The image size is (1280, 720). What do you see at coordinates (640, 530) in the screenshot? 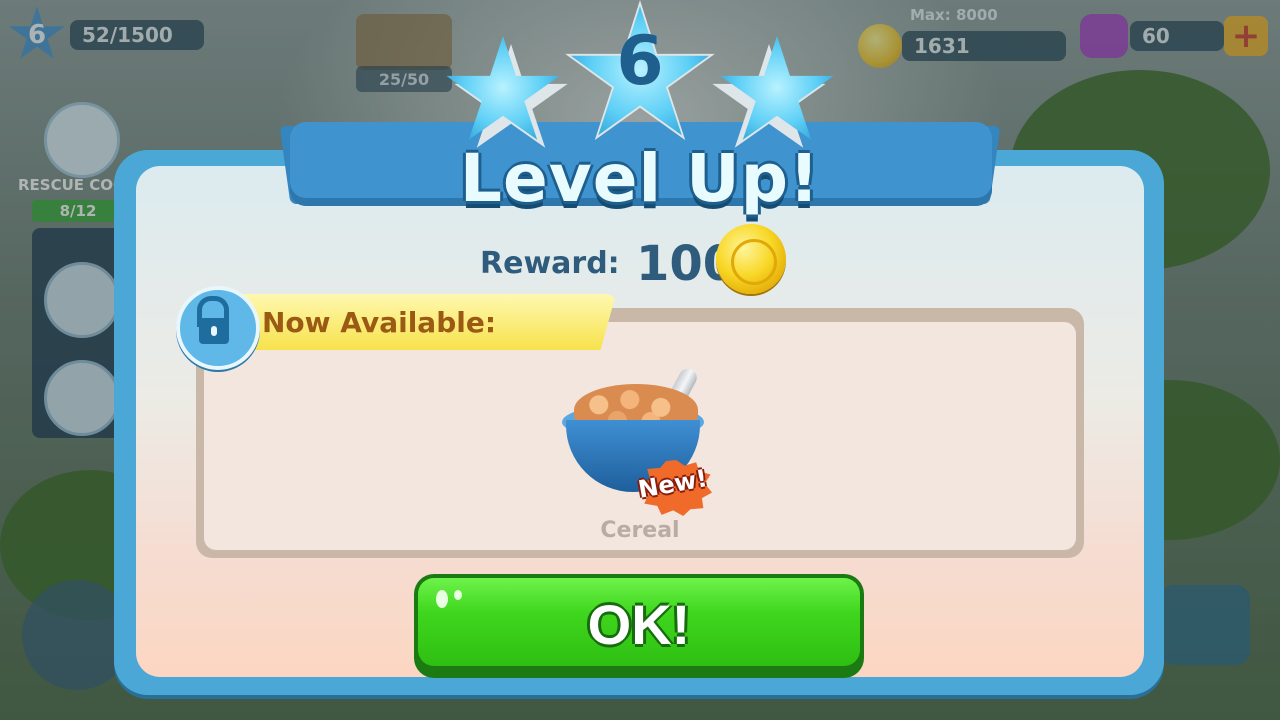
I see `item-name: Cereal` at bounding box center [640, 530].